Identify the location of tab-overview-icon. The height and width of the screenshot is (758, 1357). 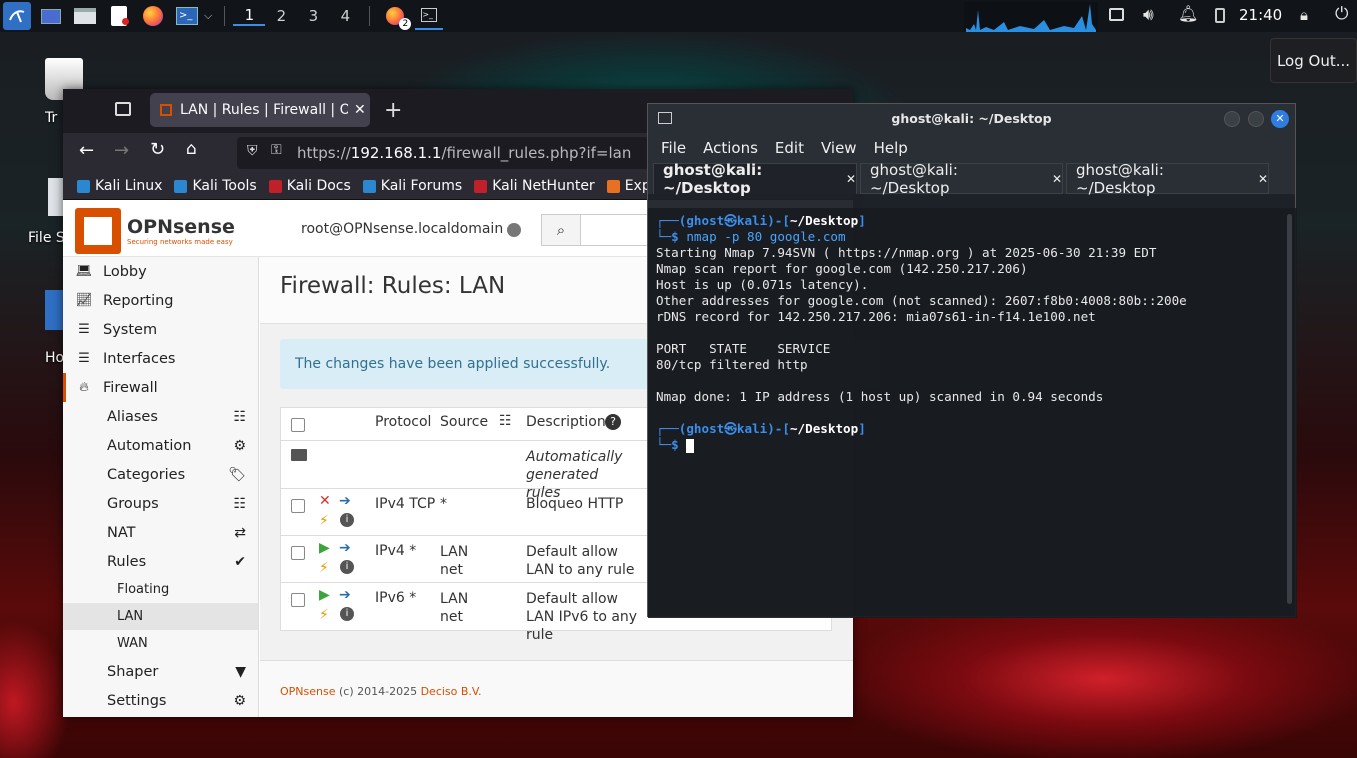
(123, 109).